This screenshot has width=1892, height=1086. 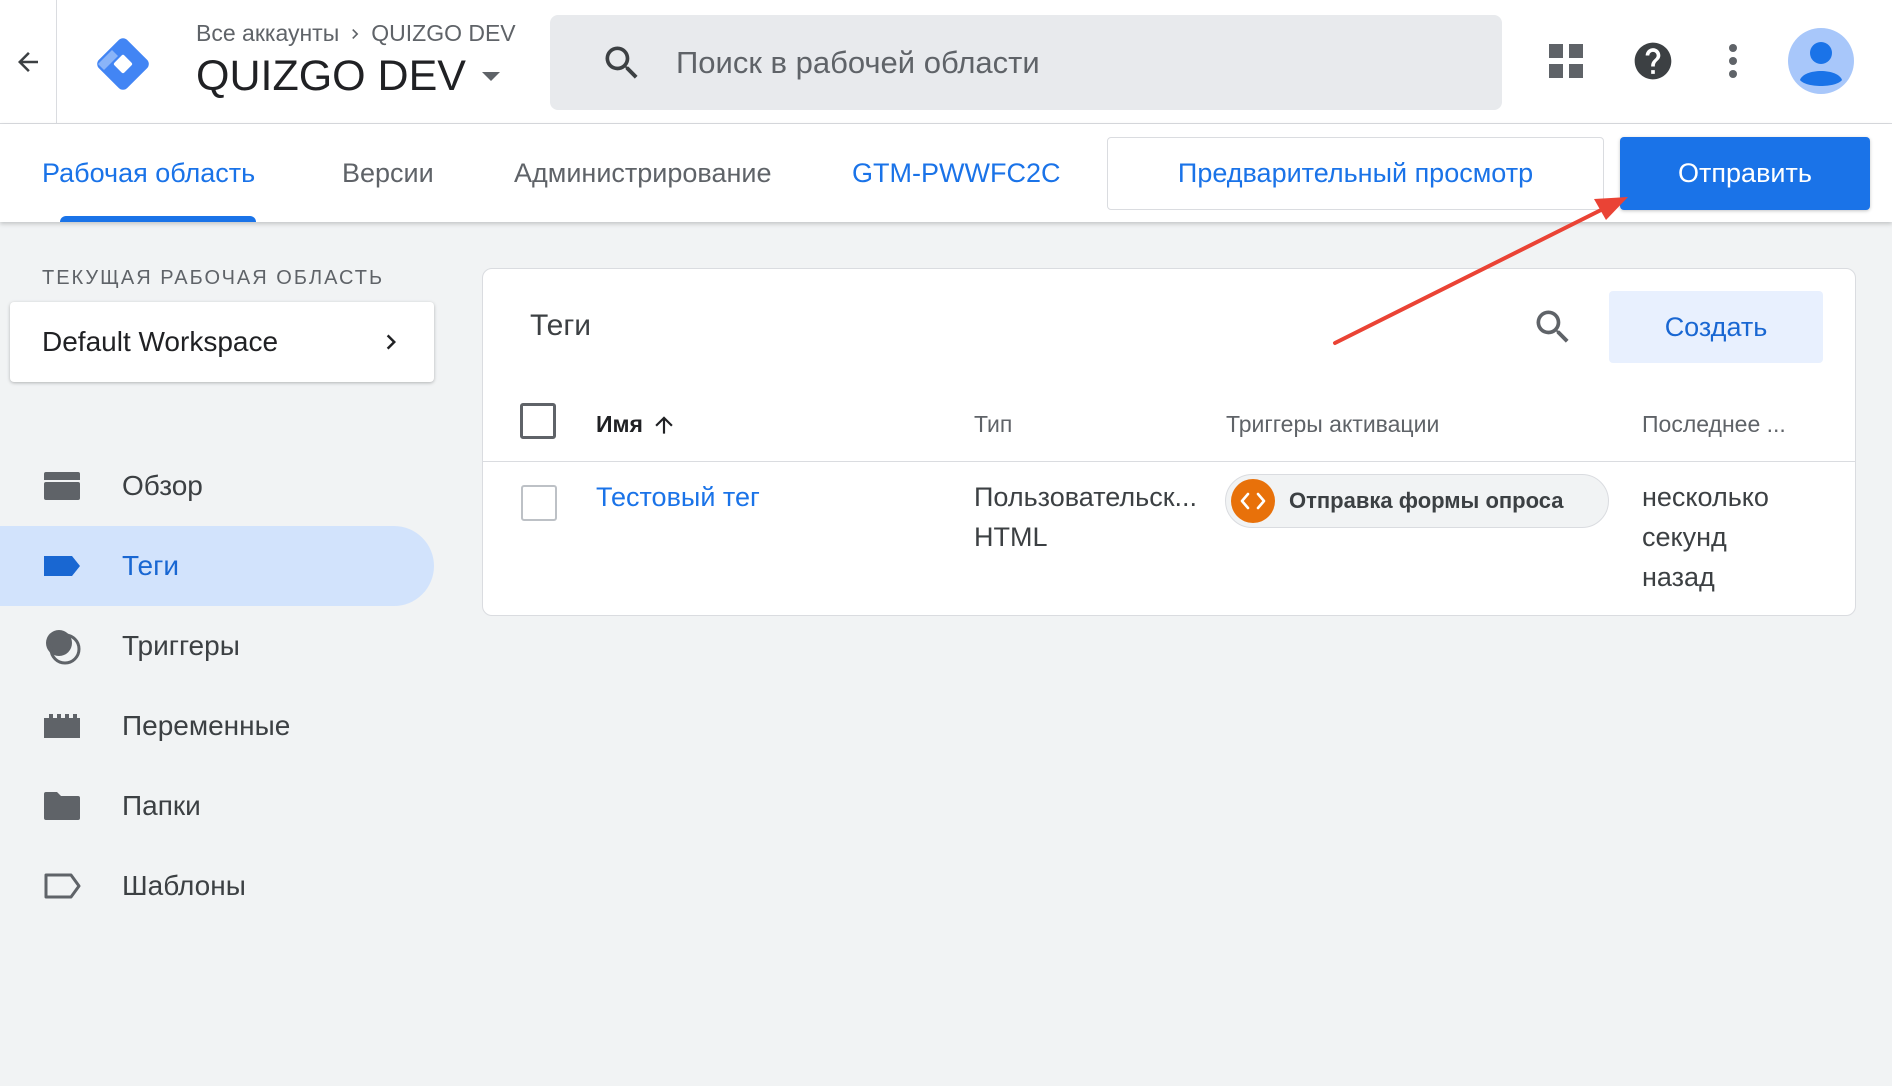 I want to click on column-header-name: Имя, so click(x=636, y=424).